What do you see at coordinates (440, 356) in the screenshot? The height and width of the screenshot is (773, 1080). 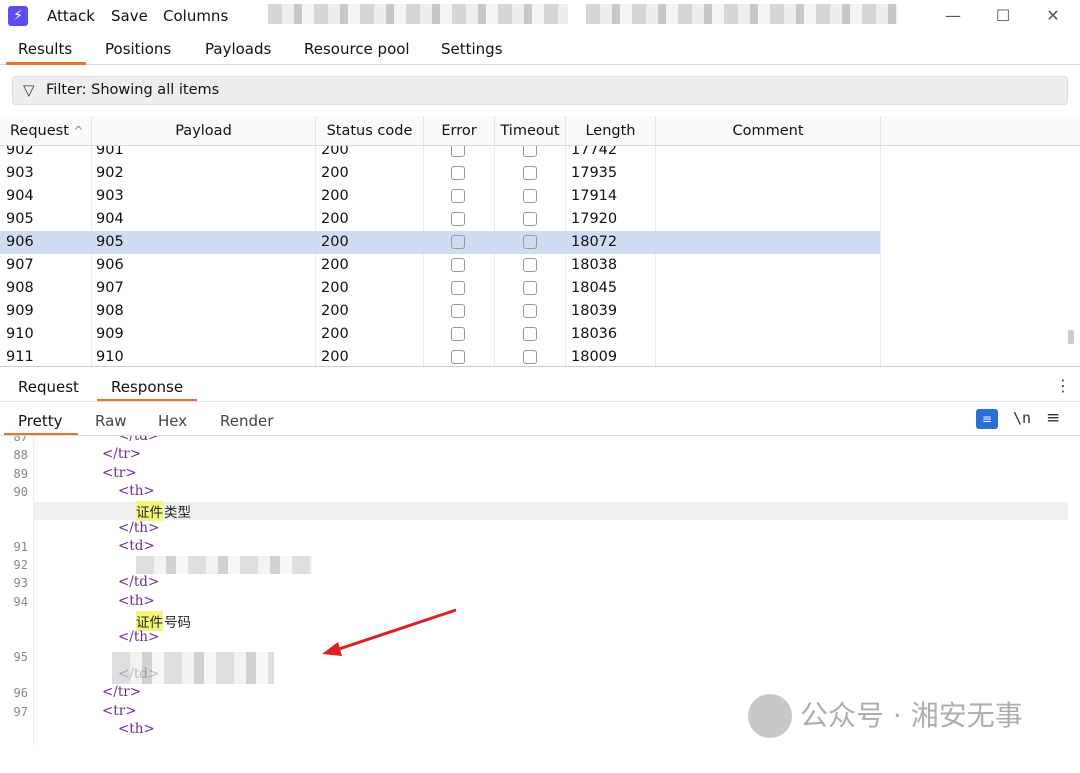 I see `table-row: 911 910 200 18009` at bounding box center [440, 356].